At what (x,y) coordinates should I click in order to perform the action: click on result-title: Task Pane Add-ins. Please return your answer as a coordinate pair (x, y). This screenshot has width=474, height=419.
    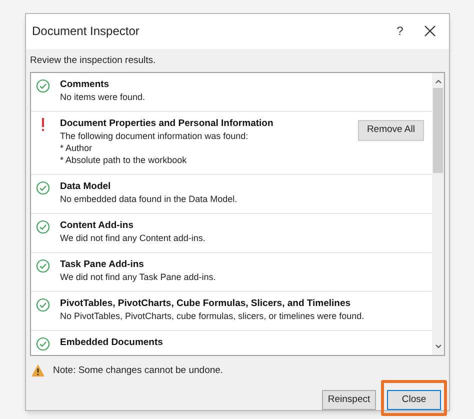
    Looking at the image, I should click on (102, 264).